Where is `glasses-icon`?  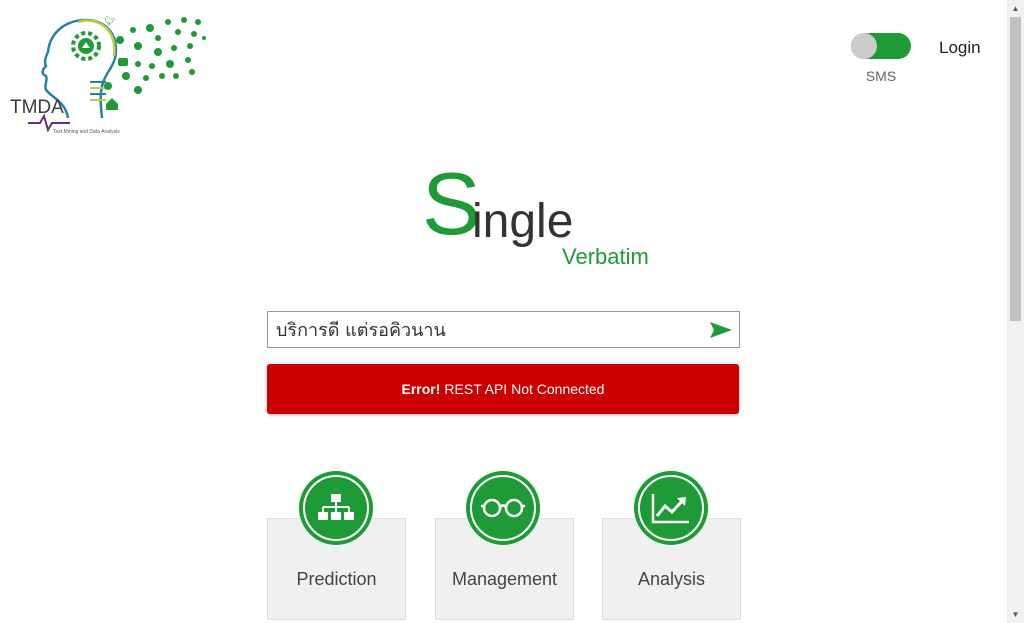
glasses-icon is located at coordinates (503, 508).